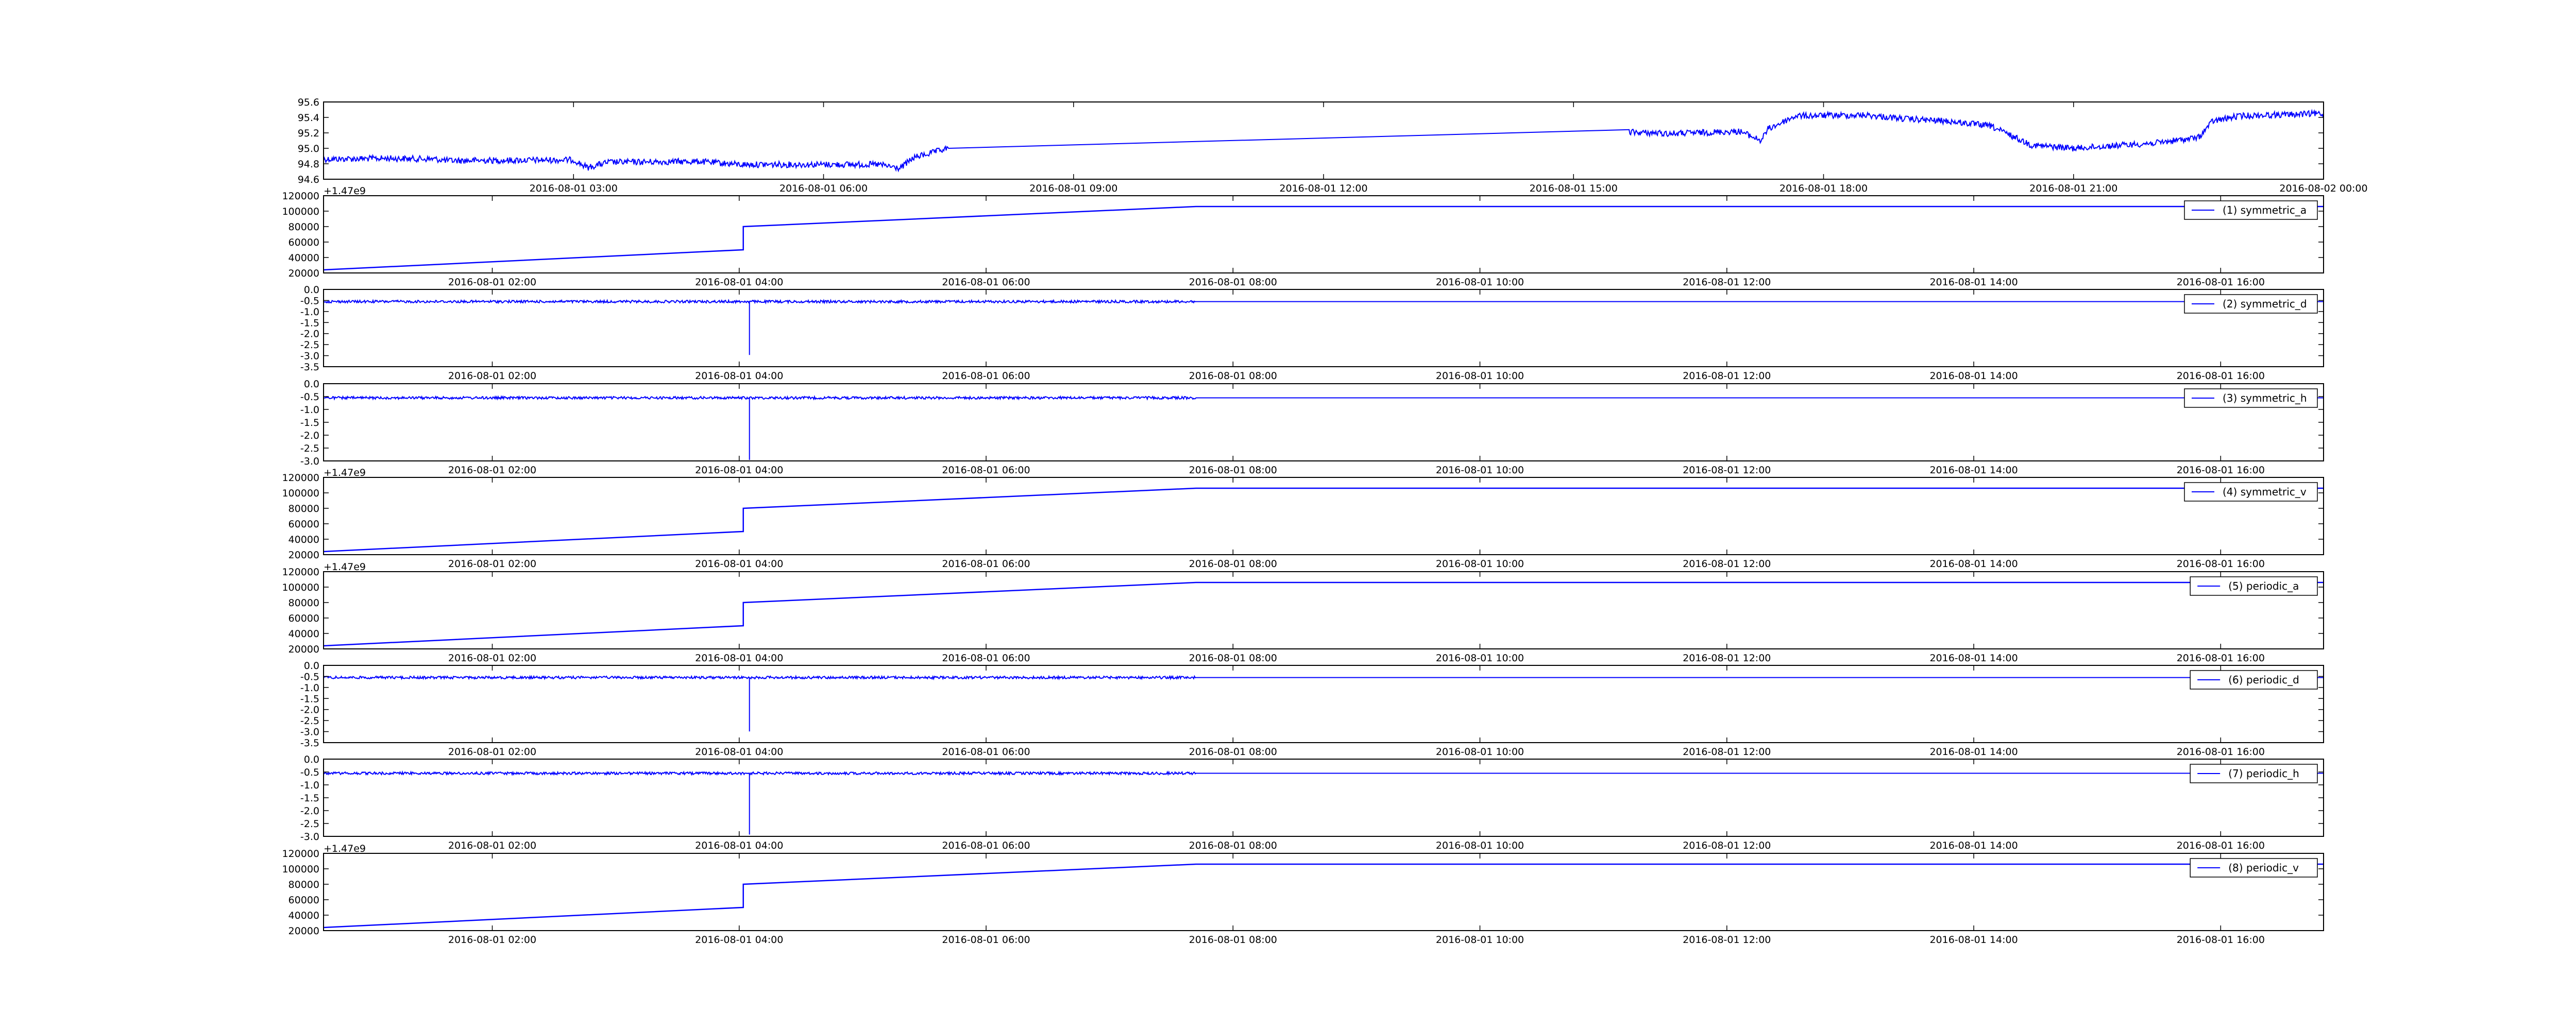  What do you see at coordinates (308, 164) in the screenshot?
I see `y-tick-label: 94.8` at bounding box center [308, 164].